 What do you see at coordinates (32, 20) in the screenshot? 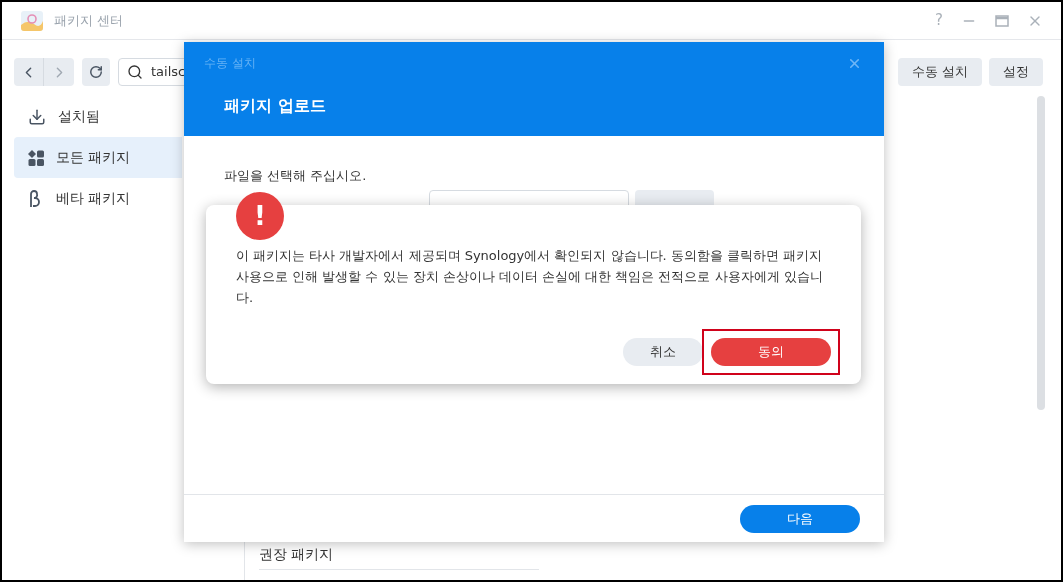
I see `app-logo-icon` at bounding box center [32, 20].